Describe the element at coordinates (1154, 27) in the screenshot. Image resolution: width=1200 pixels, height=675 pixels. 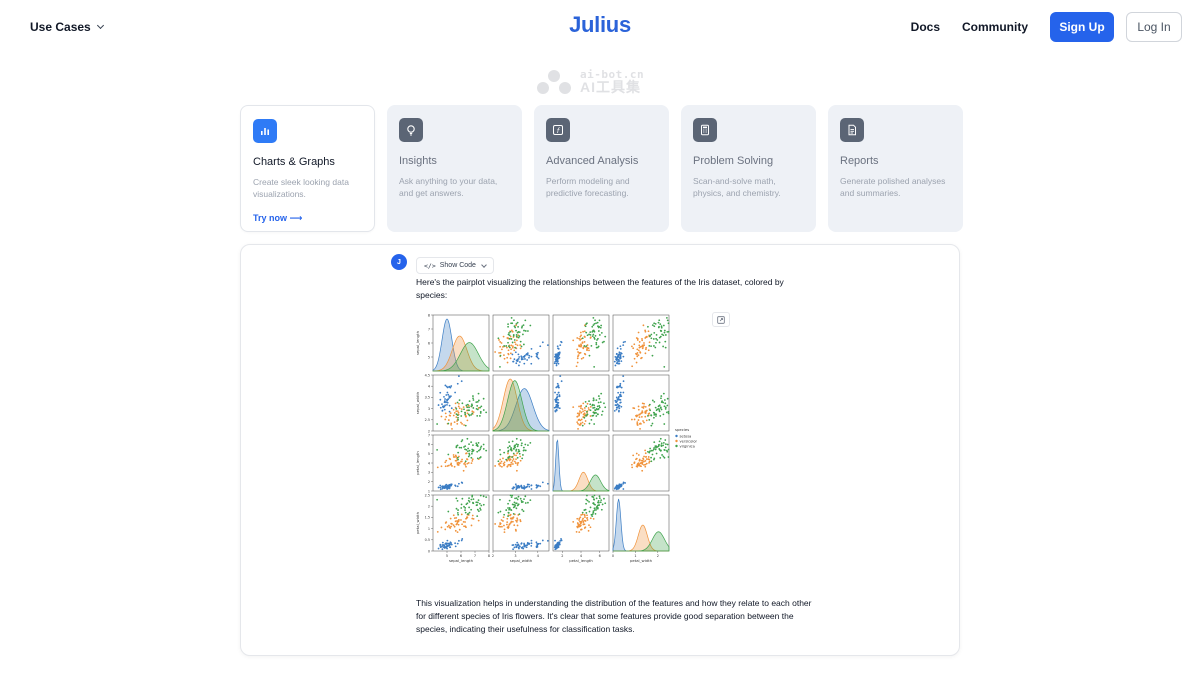
I see `login-button: Log In` at that location.